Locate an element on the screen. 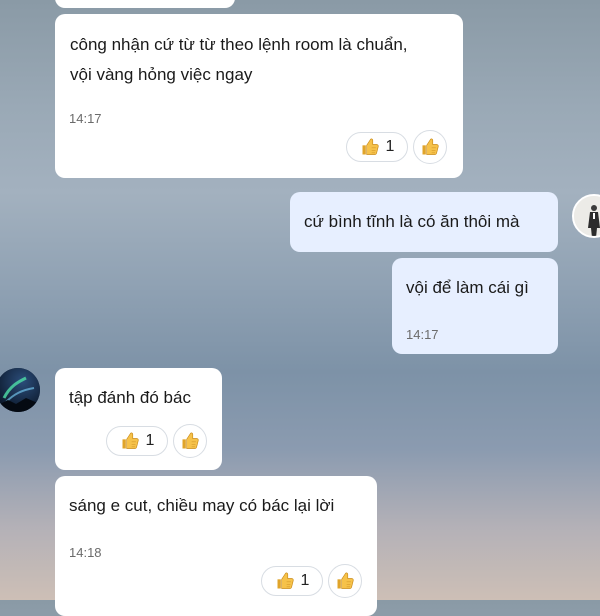 This screenshot has height=616, width=600. message-bubble-partial is located at coordinates (145, 4).